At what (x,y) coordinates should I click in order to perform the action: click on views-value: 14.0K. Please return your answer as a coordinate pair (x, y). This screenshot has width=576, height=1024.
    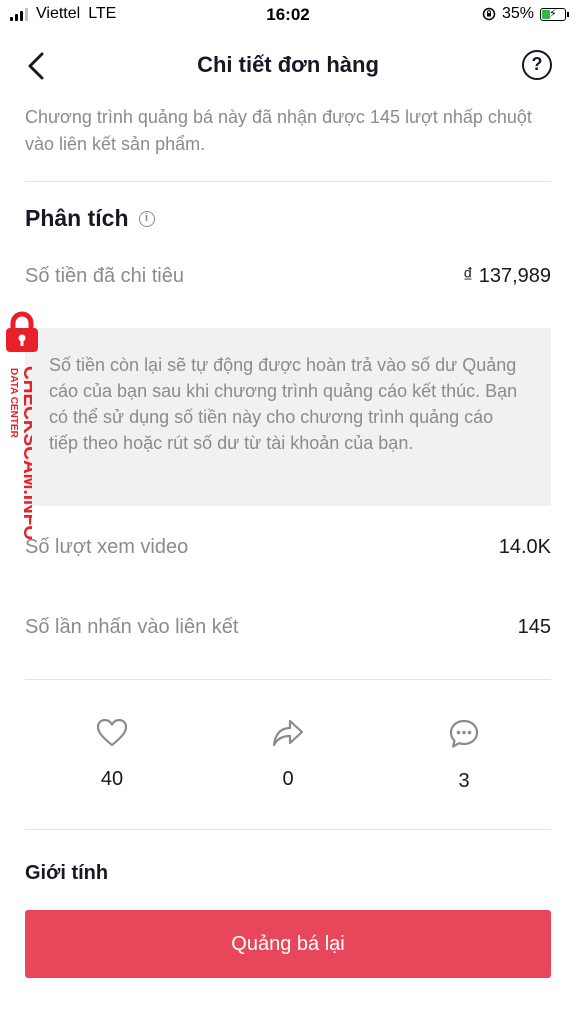
    Looking at the image, I should click on (524, 546).